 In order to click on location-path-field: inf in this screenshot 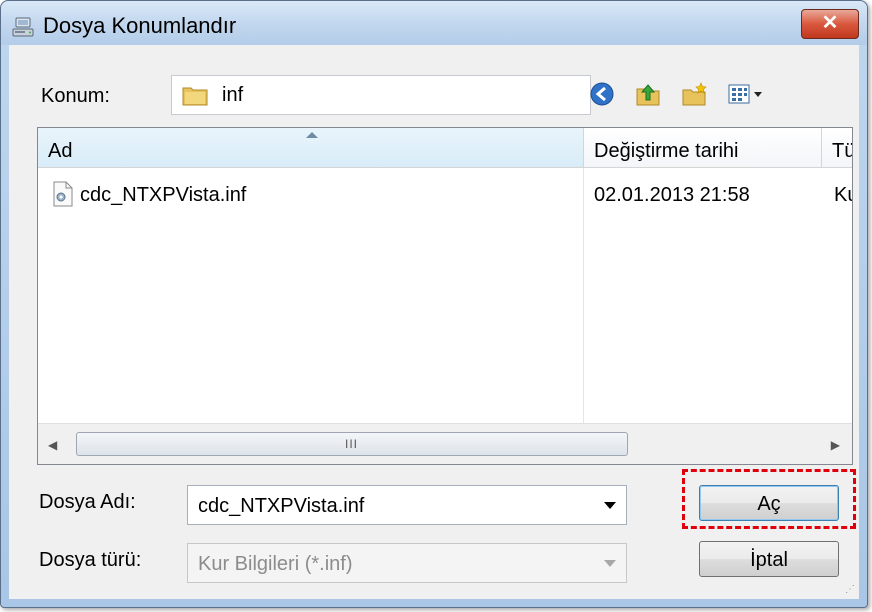, I will do `click(381, 95)`.